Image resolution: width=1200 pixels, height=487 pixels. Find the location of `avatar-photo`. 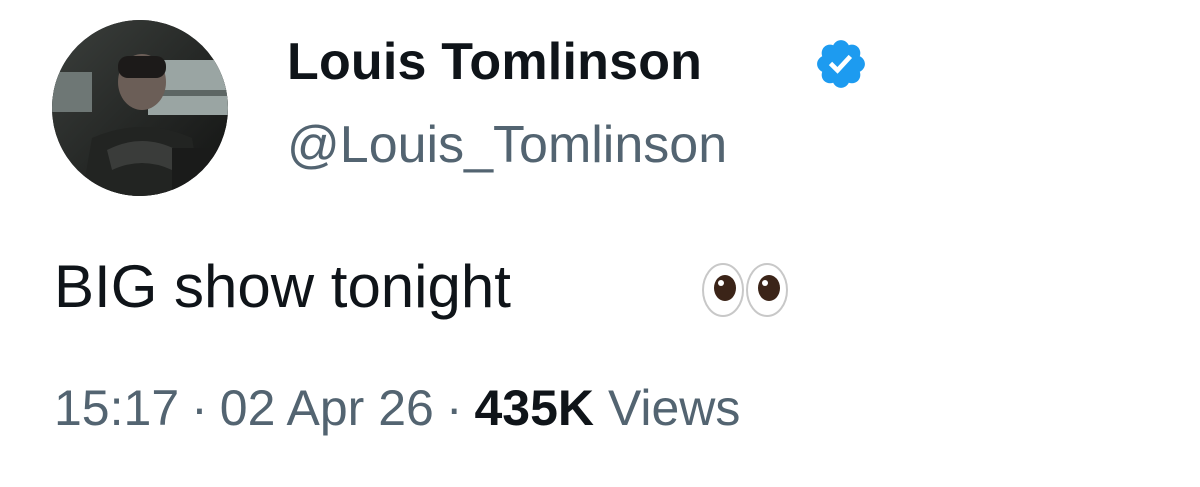

avatar-photo is located at coordinates (140, 108).